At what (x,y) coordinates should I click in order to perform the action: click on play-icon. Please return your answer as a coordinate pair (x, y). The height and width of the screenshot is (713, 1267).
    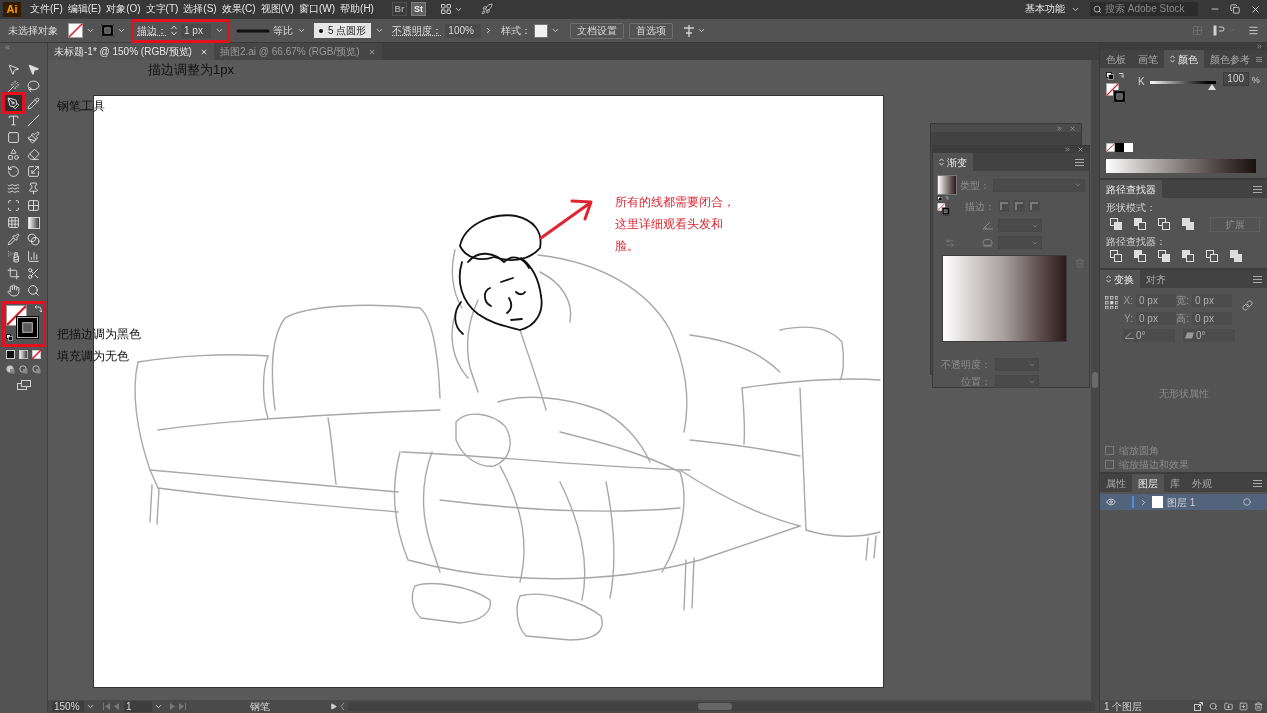
    Looking at the image, I should click on (333, 706).